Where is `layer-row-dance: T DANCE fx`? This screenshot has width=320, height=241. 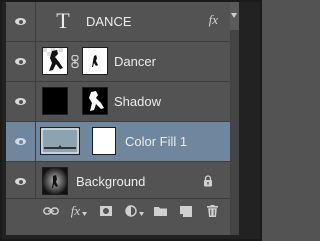
layer-row-dance: T DANCE fx is located at coordinates (118, 22).